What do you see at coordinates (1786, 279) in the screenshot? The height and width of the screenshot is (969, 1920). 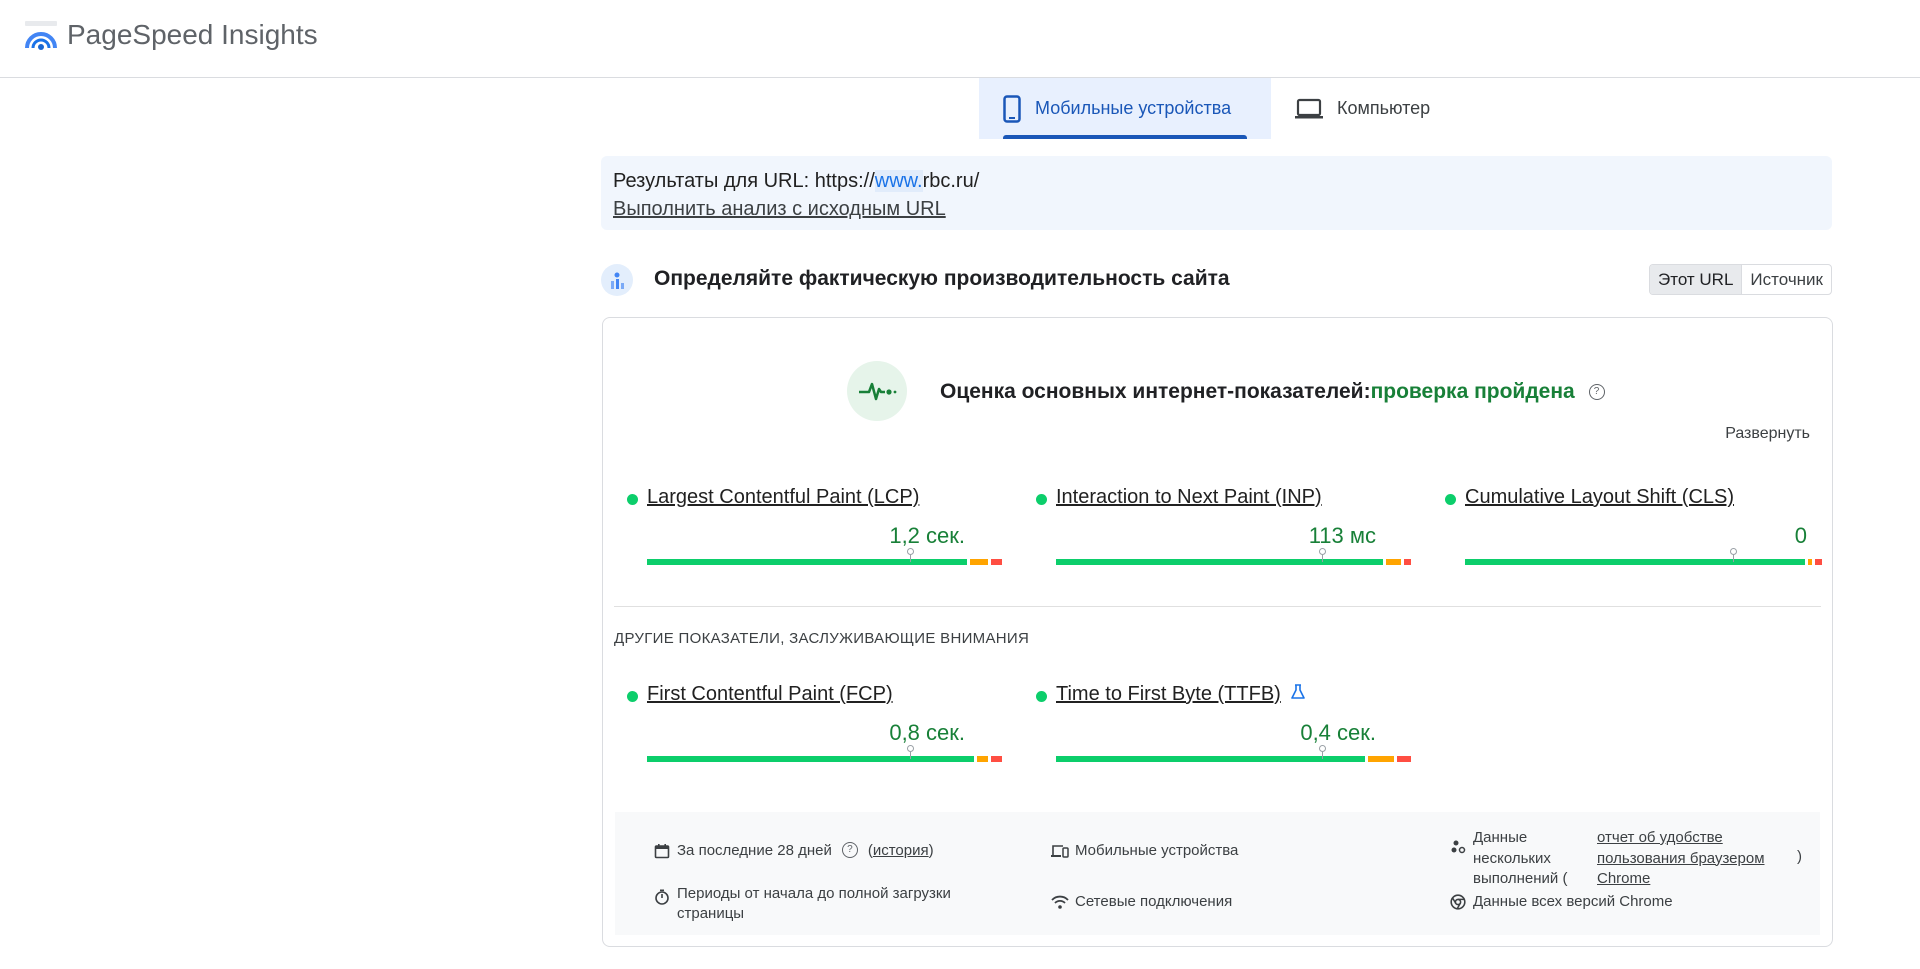 I see `toggle-origin: Источник` at bounding box center [1786, 279].